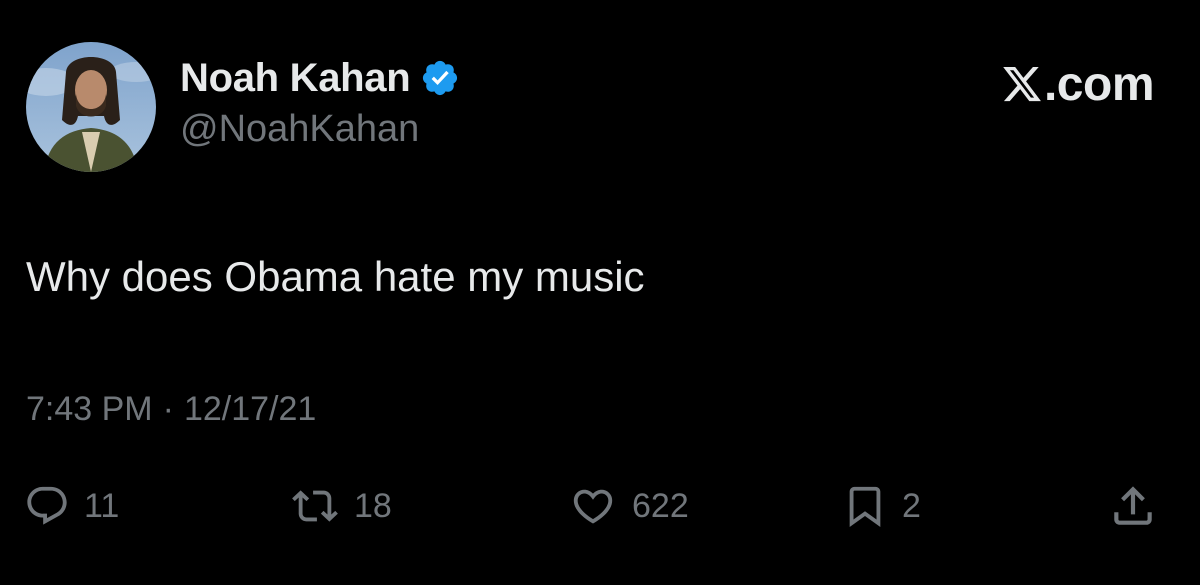 This screenshot has width=1200, height=585. Describe the element at coordinates (295, 78) in the screenshot. I see `display-name: Noah Kahan` at that location.